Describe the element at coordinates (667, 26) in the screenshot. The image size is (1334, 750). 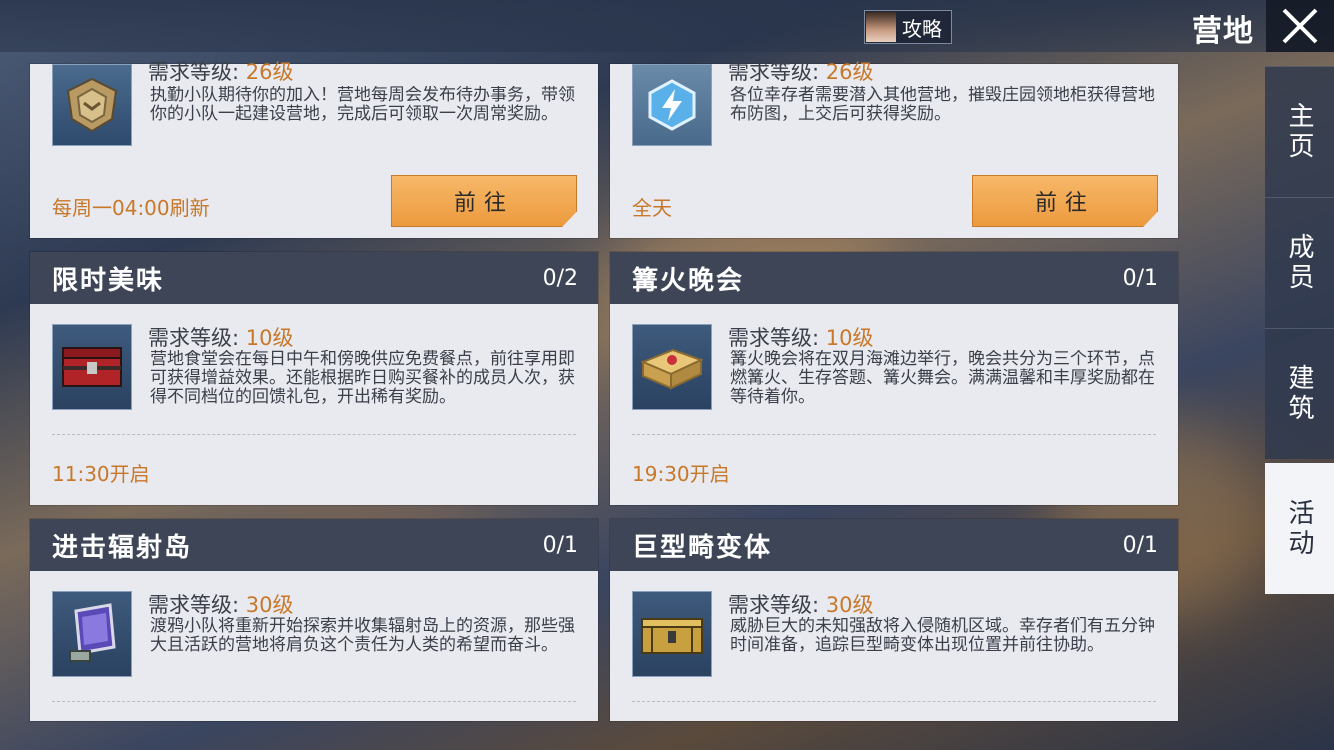
I see `top-bar` at that location.